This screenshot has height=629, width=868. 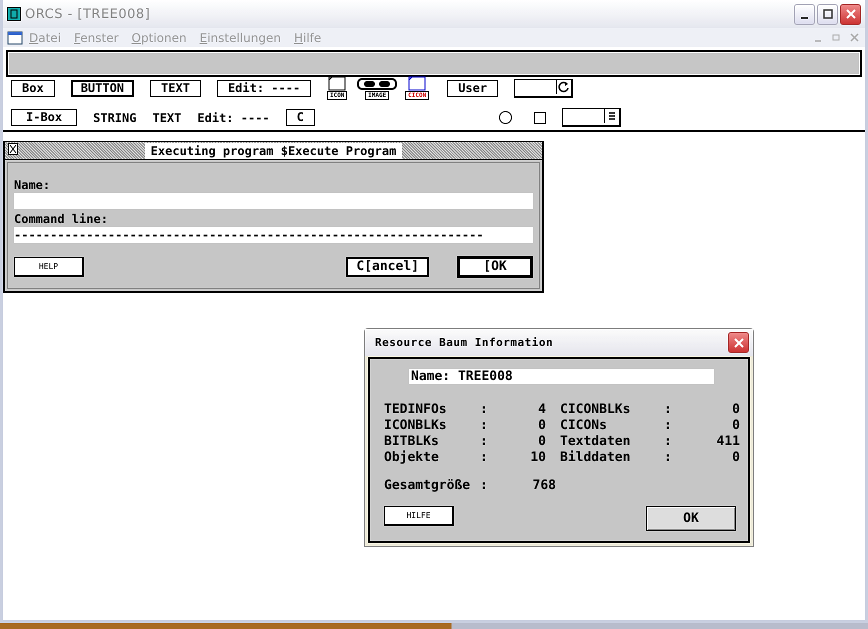 What do you see at coordinates (596, 410) in the screenshot?
I see `stat-label: CICONBLKs` at bounding box center [596, 410].